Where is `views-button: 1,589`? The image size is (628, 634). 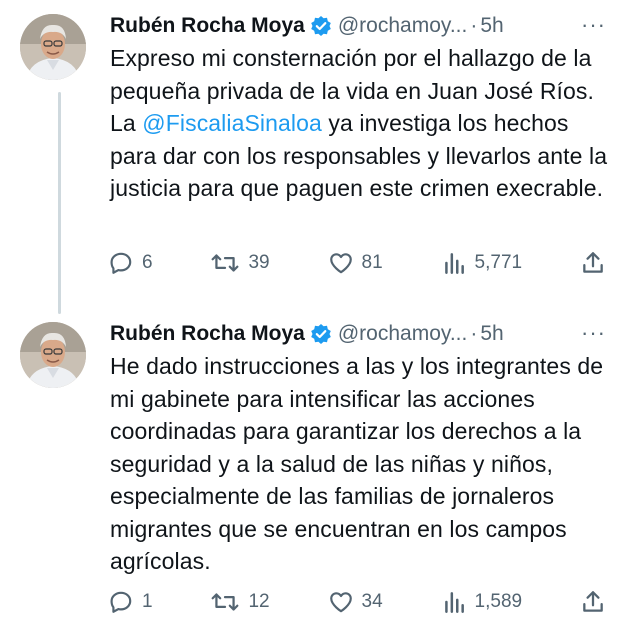 views-button: 1,589 is located at coordinates (482, 602).